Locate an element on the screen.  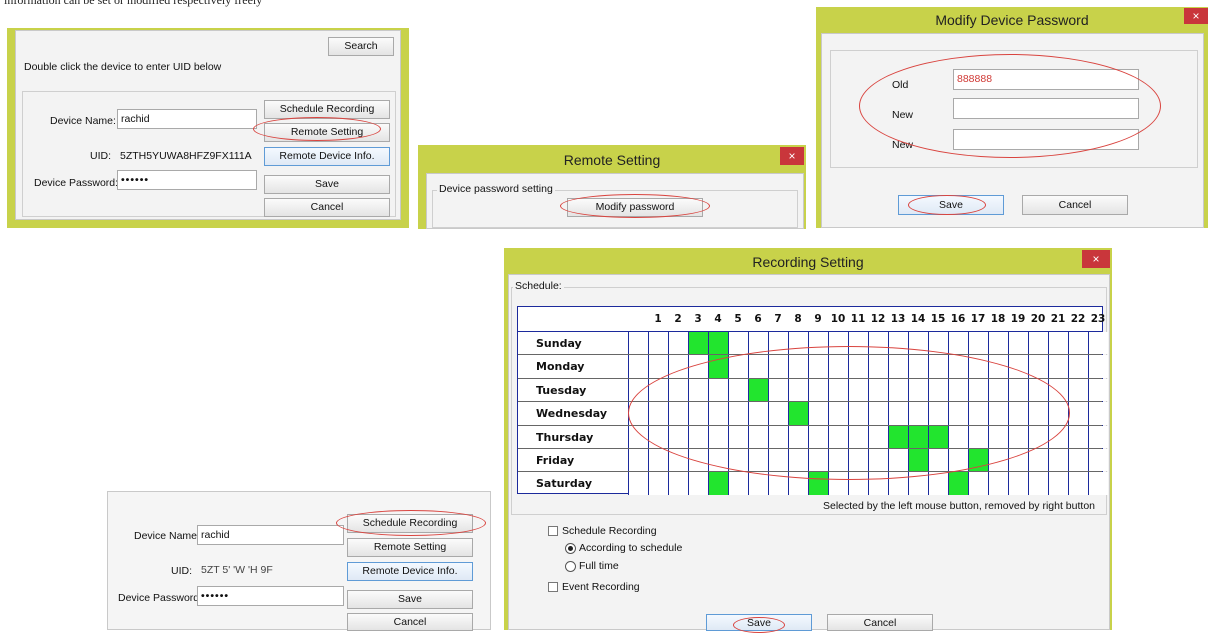
cancel-button: Cancel is located at coordinates (327, 207).